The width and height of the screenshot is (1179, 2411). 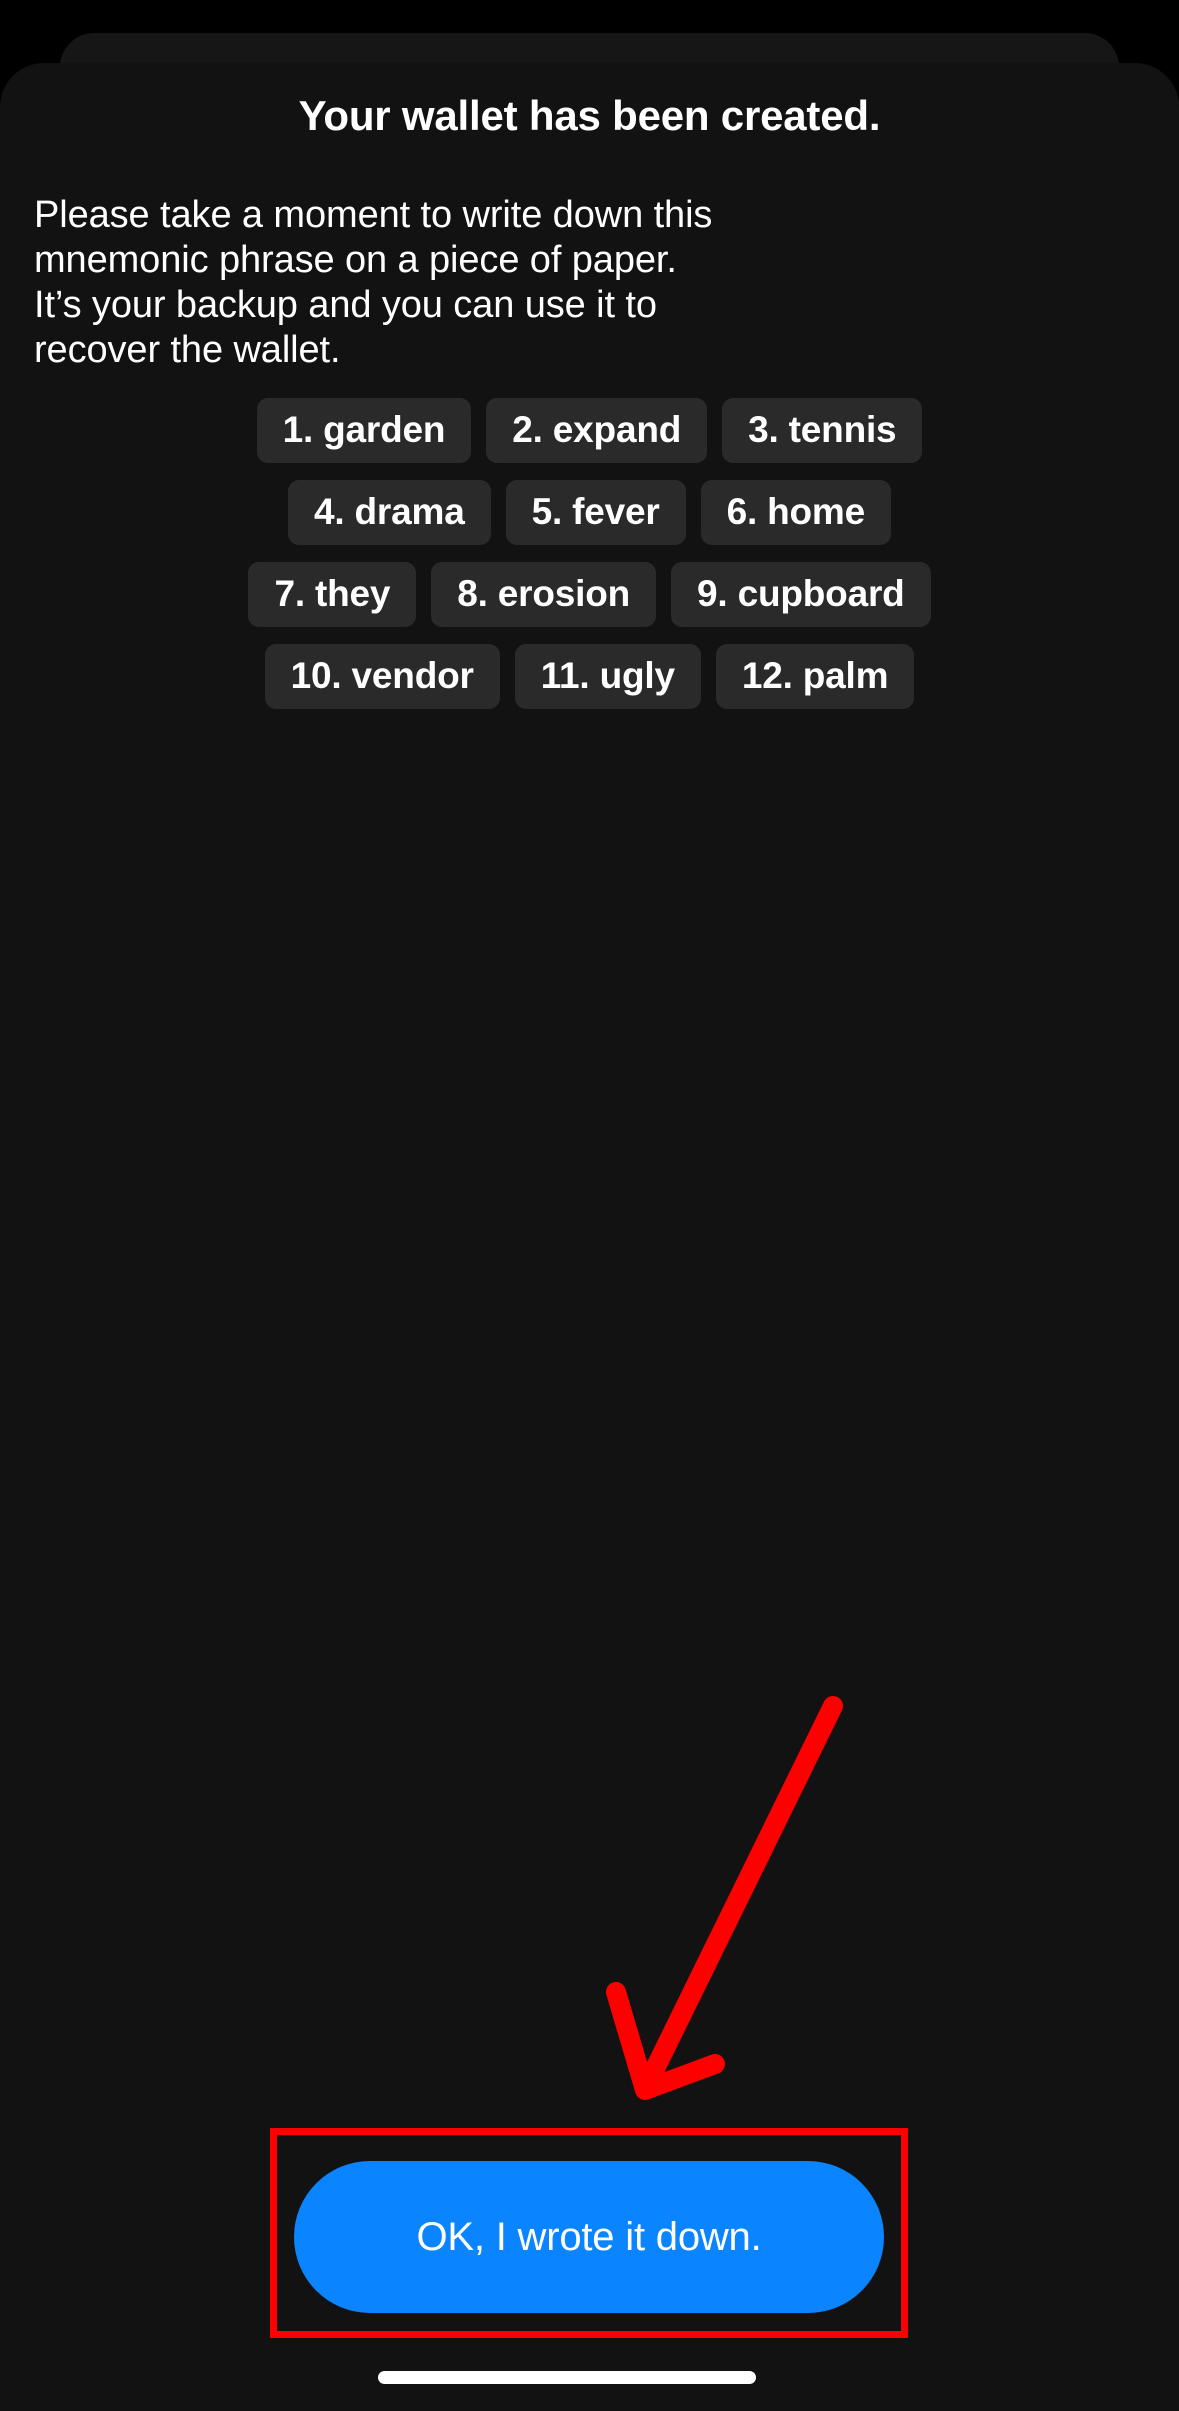 I want to click on mnemonic-row: 7. they 8. erosion 9. cupboard, so click(x=589, y=594).